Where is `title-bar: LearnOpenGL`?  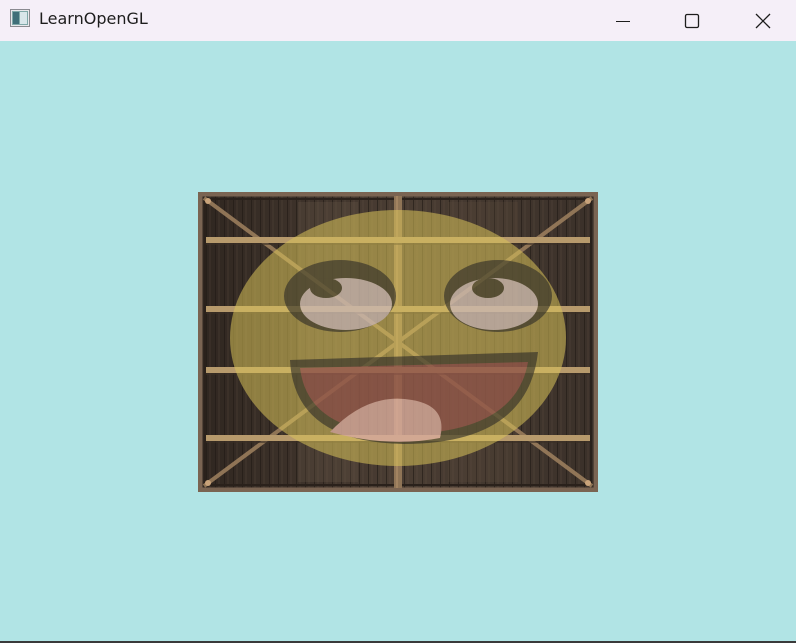
title-bar: LearnOpenGL is located at coordinates (398, 20).